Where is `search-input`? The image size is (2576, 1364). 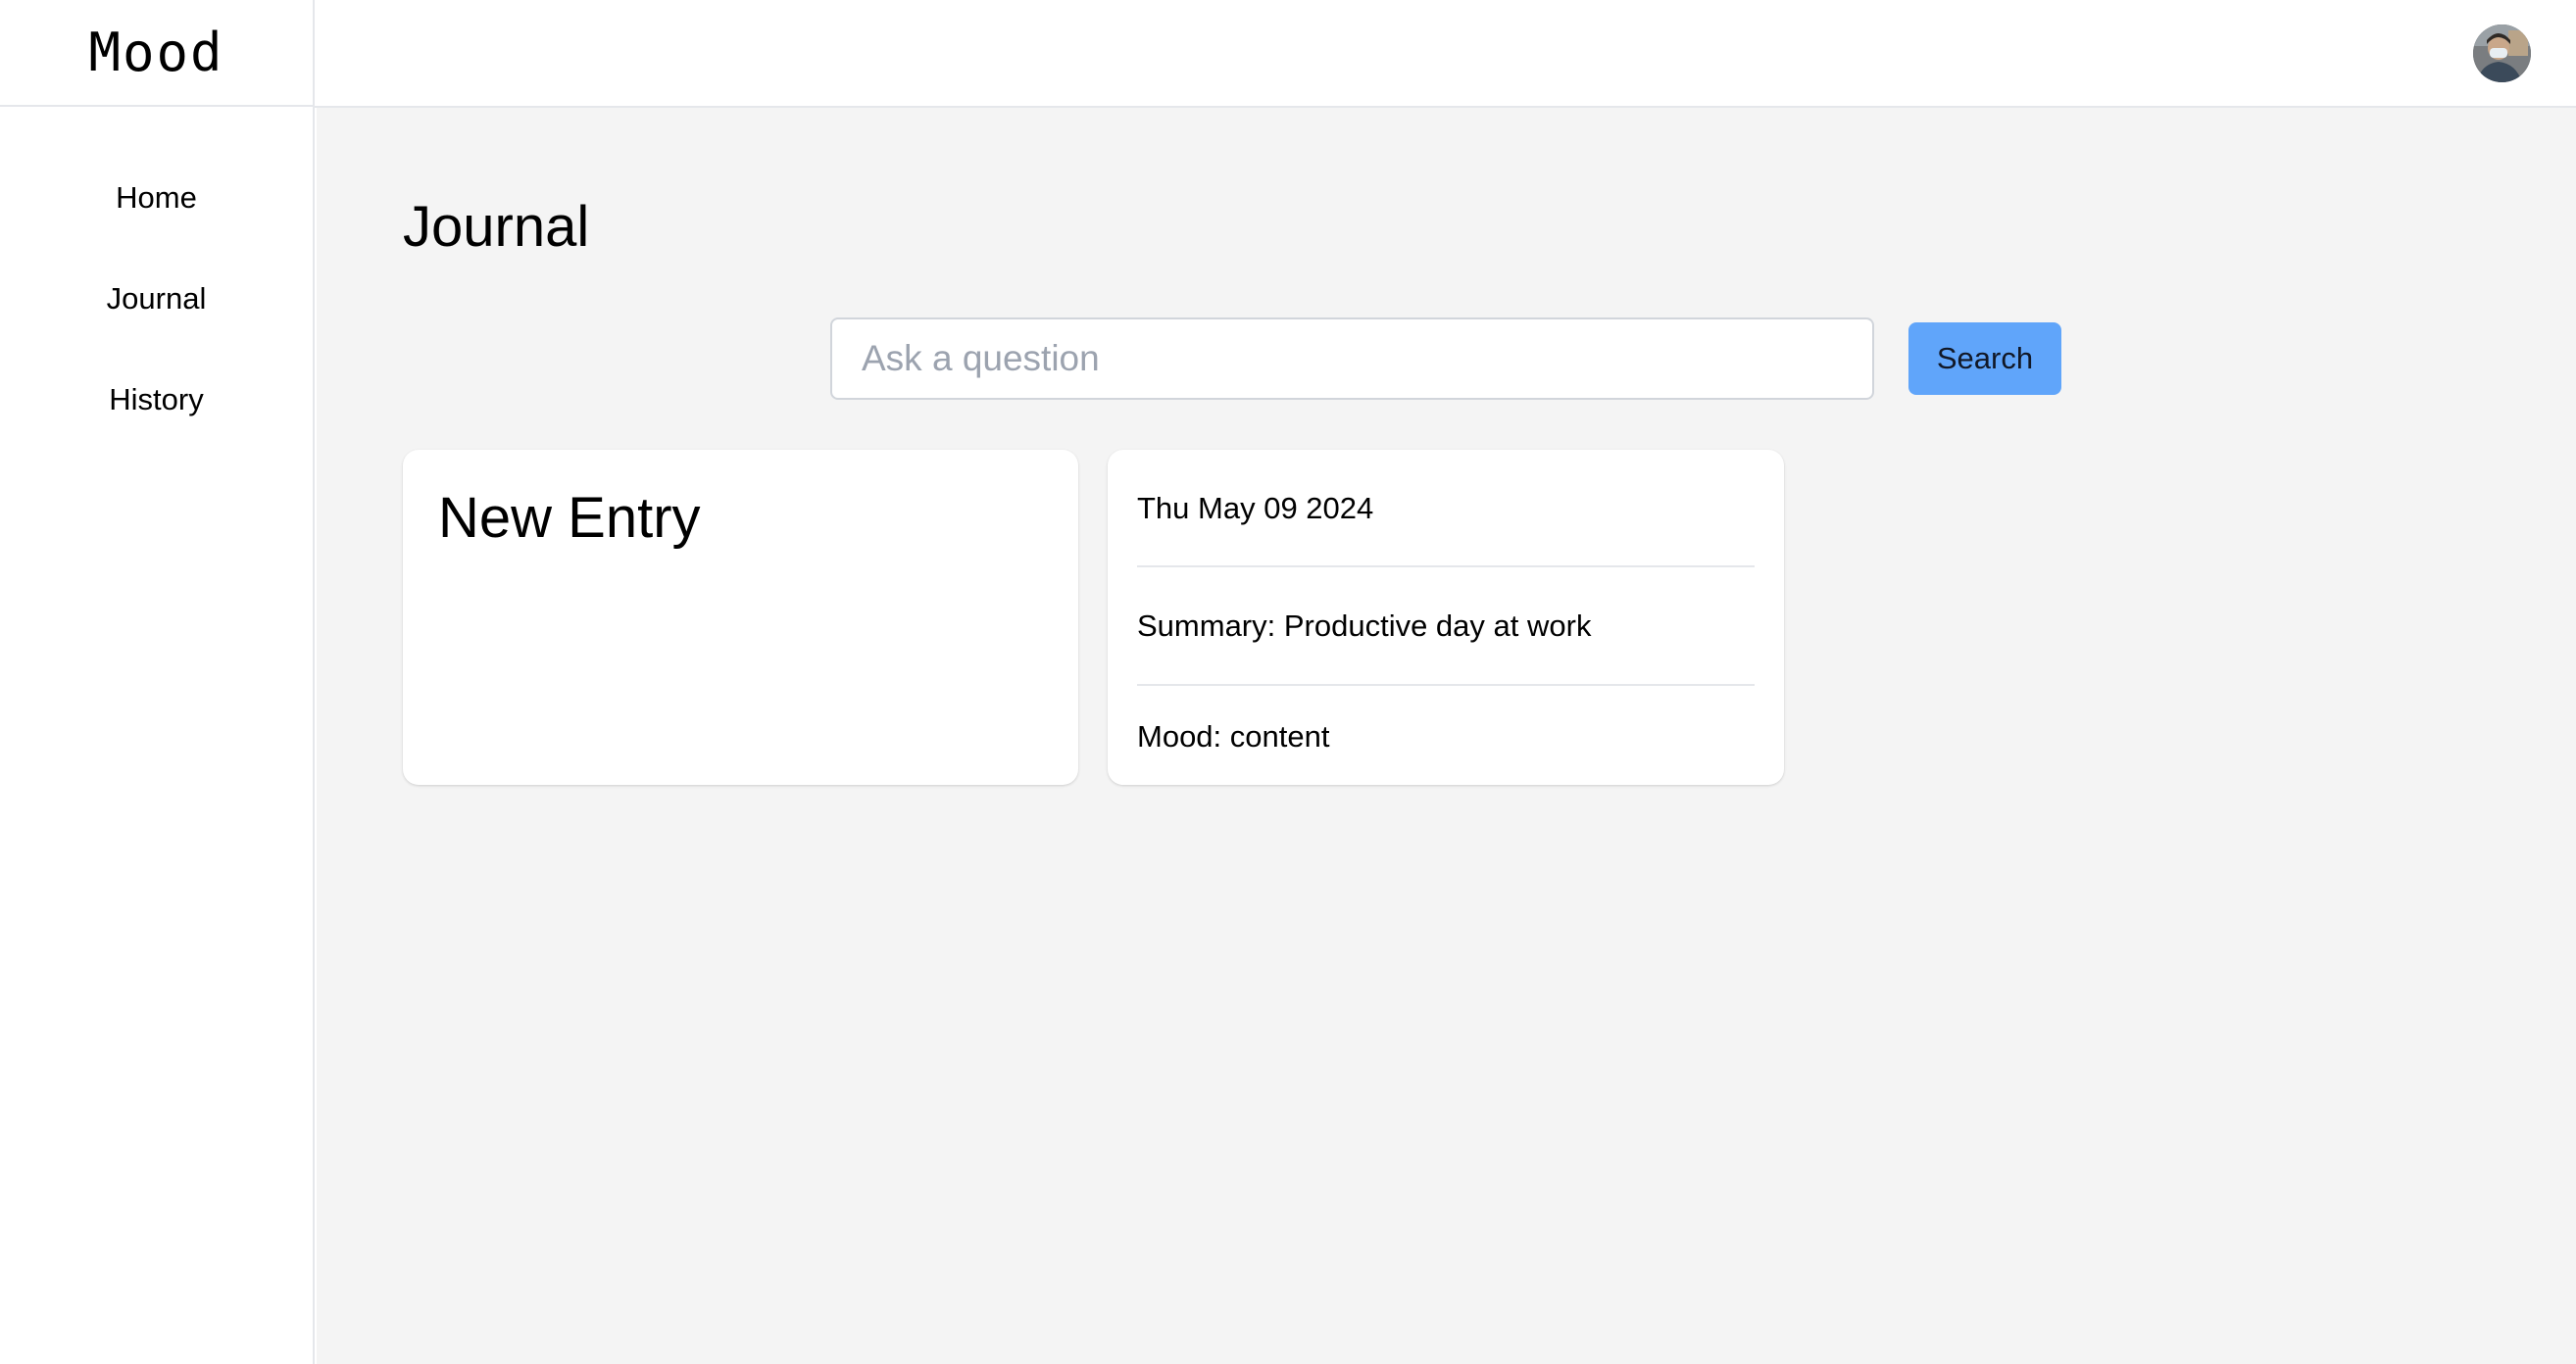 search-input is located at coordinates (1352, 359).